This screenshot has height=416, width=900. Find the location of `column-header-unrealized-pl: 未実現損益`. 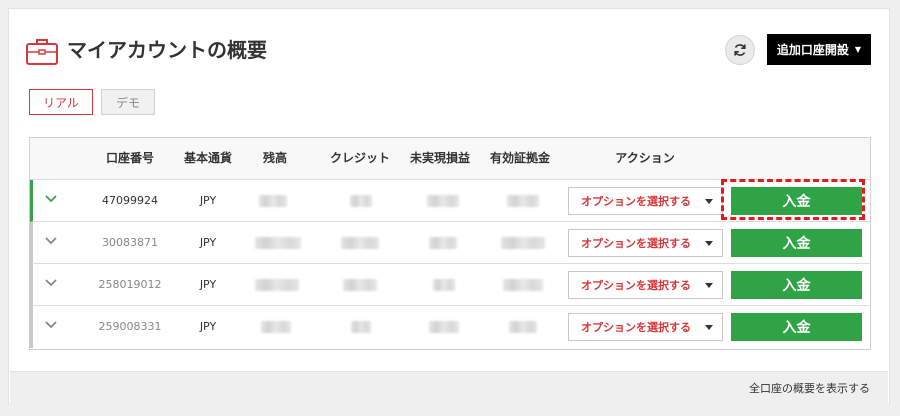

column-header-unrealized-pl: 未実現損益 is located at coordinates (439, 158).